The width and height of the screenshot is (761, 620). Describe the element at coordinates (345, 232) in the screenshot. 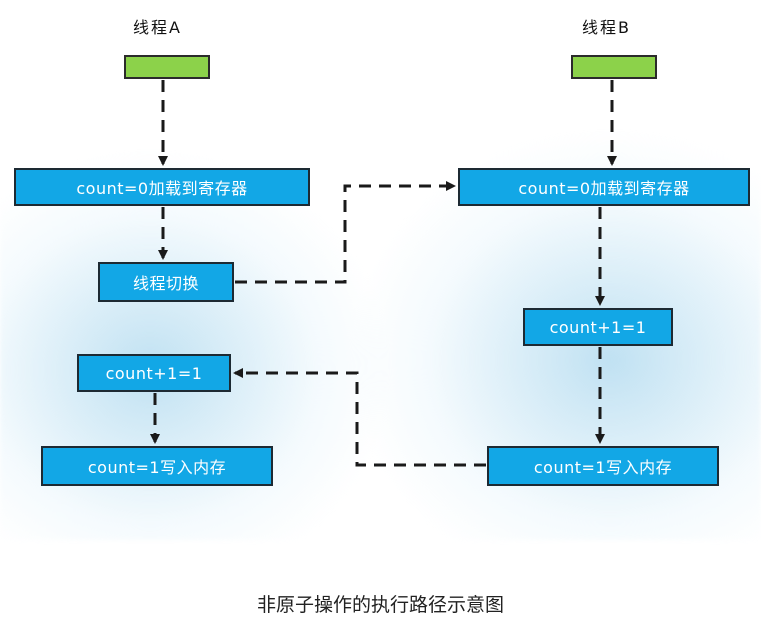

I see `arrow-switch-to-b-load` at that location.